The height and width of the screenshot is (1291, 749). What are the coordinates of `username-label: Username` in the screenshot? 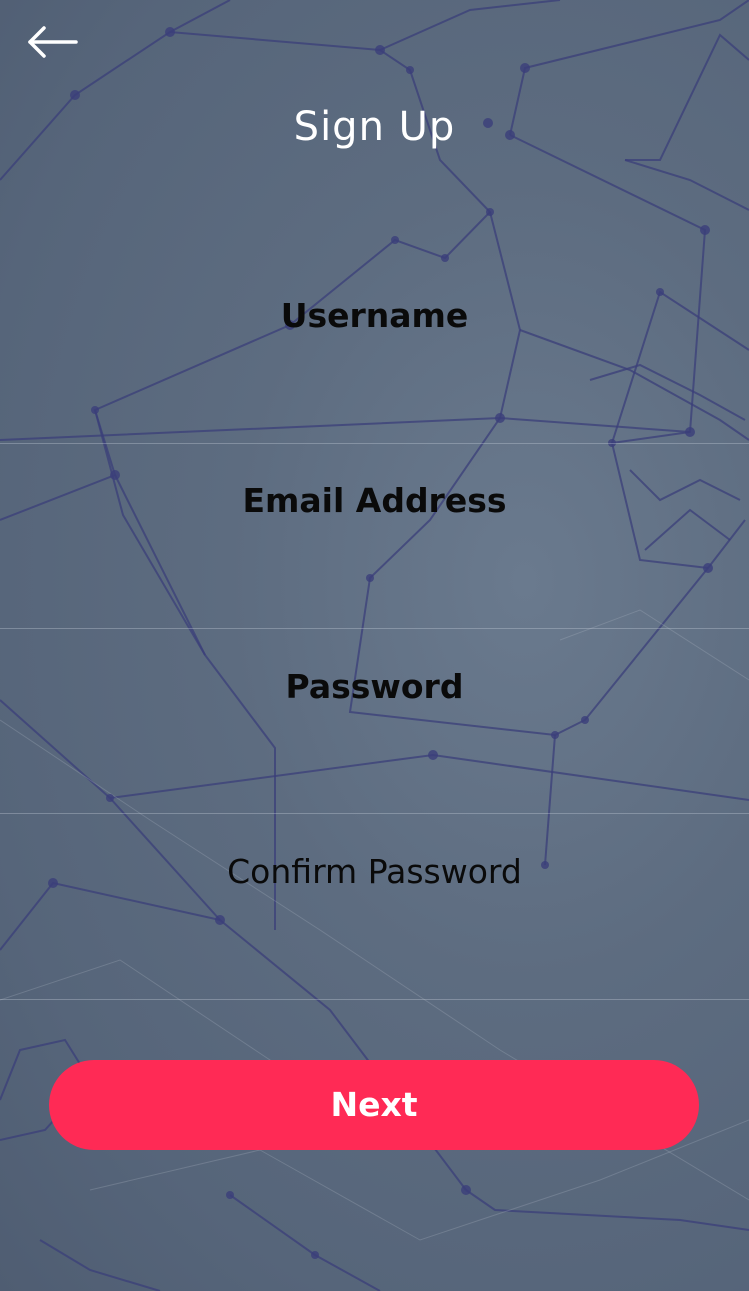 It's located at (374, 315).